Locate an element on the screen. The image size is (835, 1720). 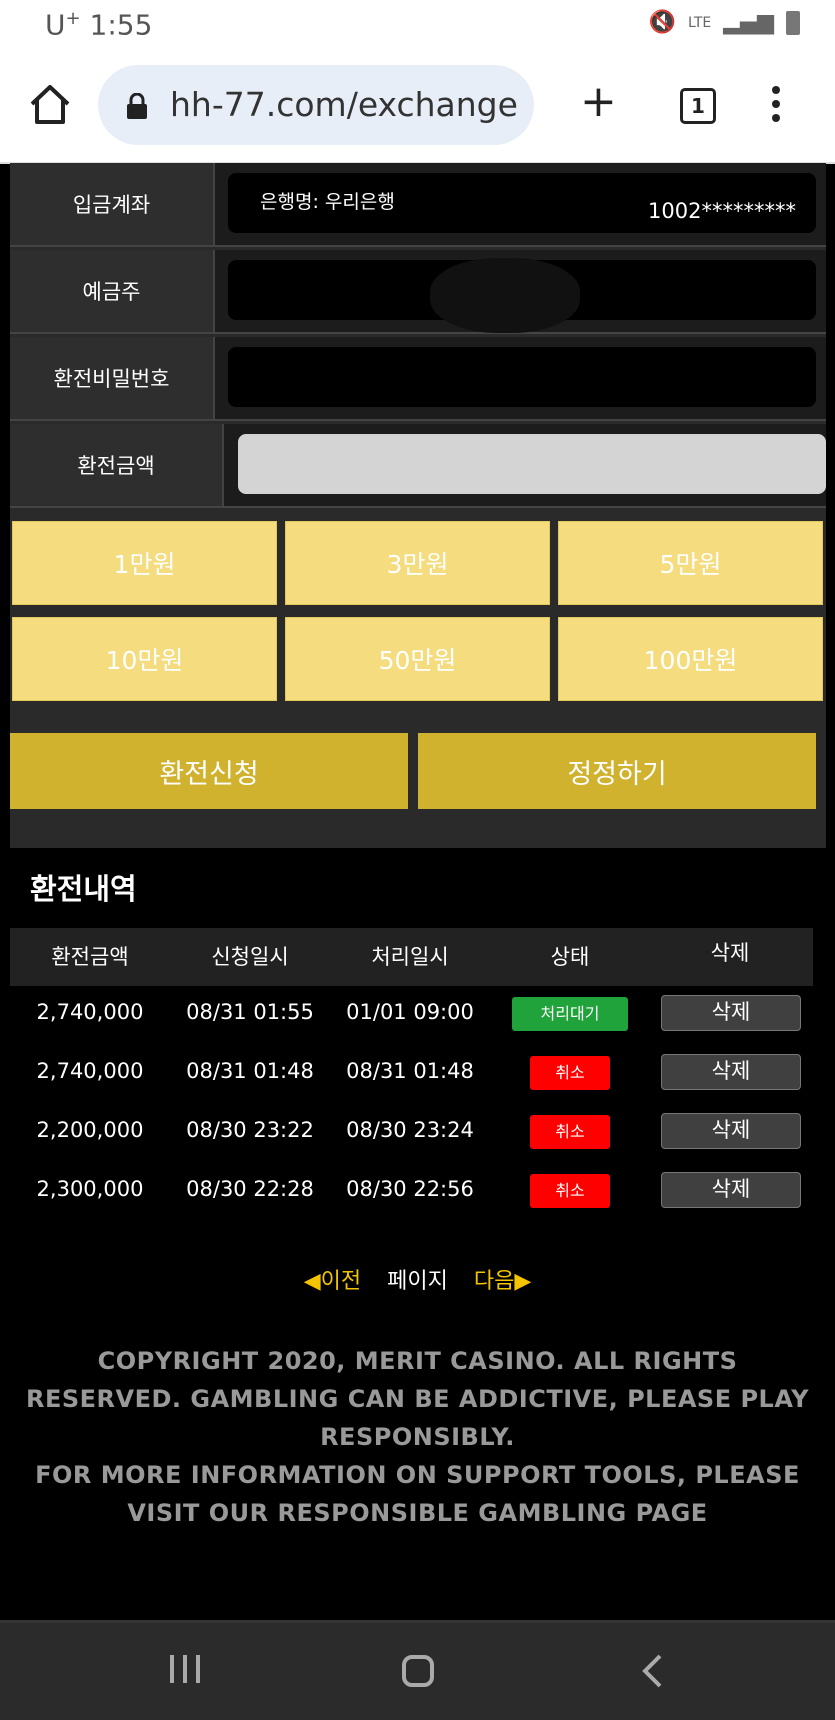
password-label: 환전비밀번호 is located at coordinates (112, 378).